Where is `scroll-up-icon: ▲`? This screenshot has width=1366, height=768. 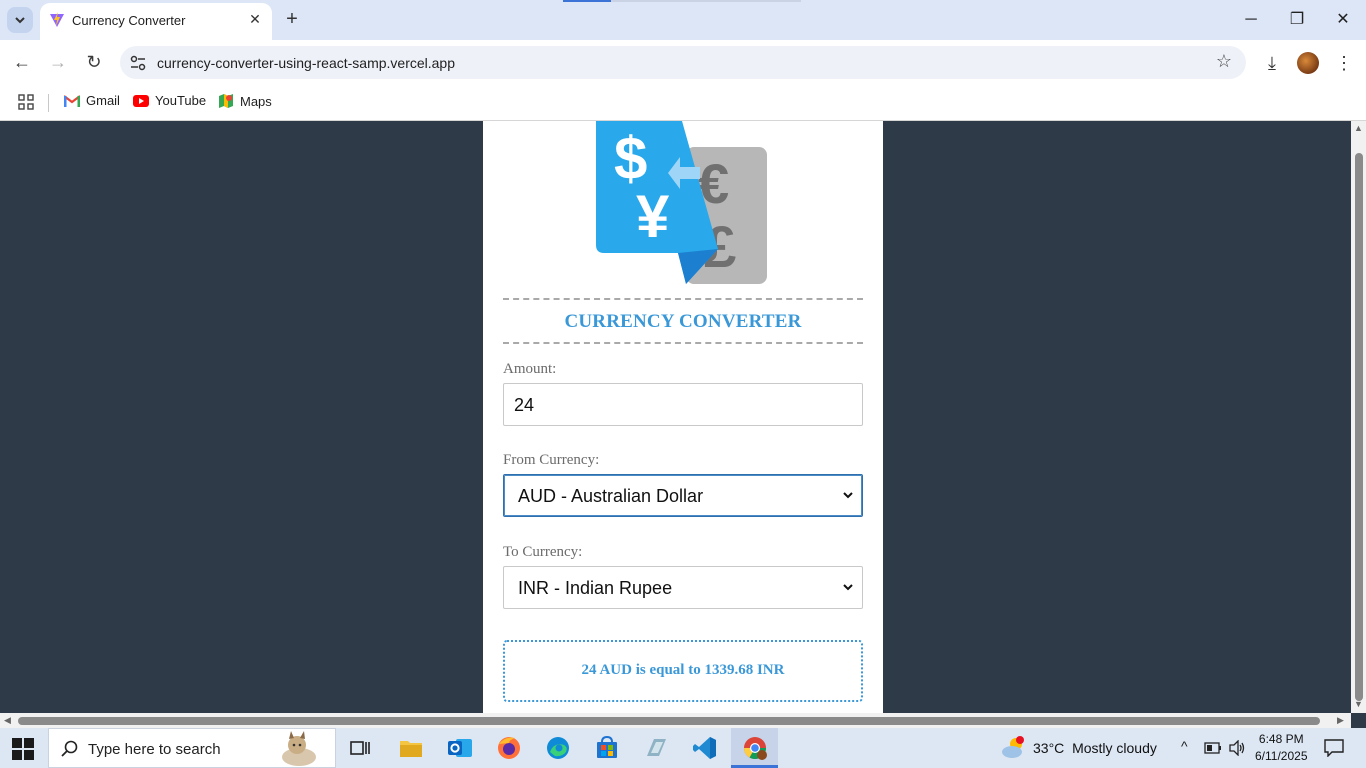
scroll-up-icon: ▲ is located at coordinates (1358, 128).